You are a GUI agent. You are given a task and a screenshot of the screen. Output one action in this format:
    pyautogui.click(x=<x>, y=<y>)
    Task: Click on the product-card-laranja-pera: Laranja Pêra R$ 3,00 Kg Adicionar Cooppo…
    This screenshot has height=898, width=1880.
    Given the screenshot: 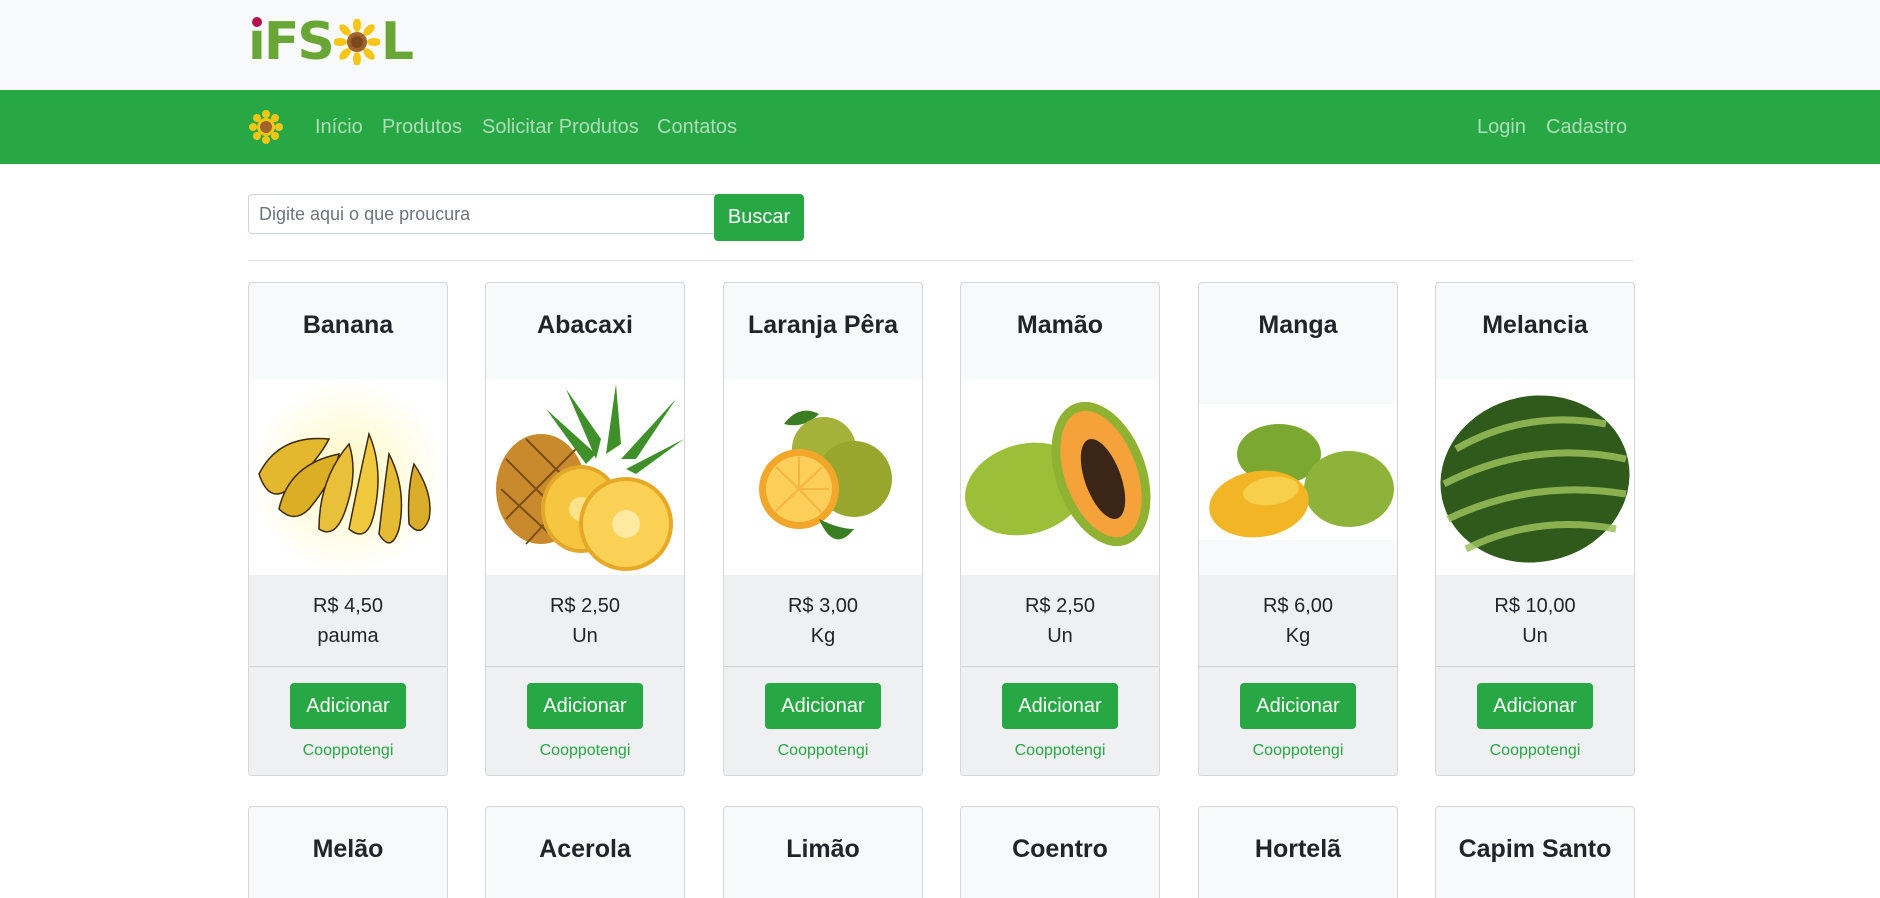 What is the action you would take?
    pyautogui.click(x=823, y=529)
    